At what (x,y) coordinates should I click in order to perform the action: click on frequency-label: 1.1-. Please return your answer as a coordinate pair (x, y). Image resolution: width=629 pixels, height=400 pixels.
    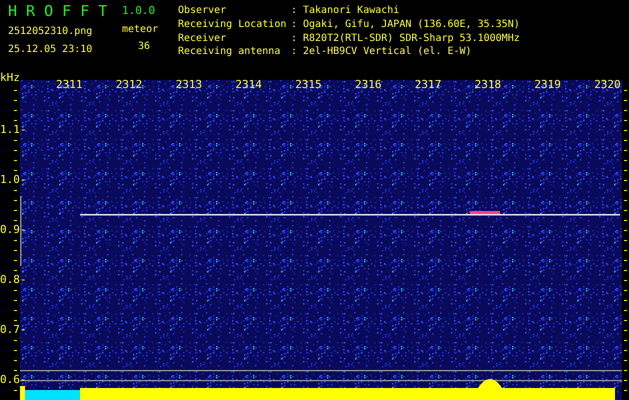
    Looking at the image, I should click on (13, 130).